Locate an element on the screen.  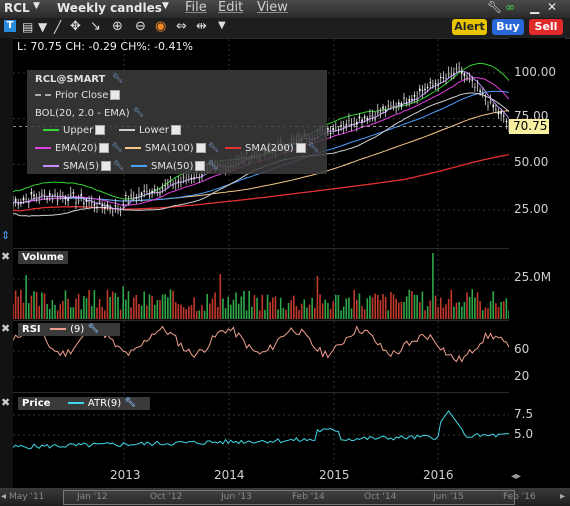
scroll-end-icon: ◂▸ is located at coordinates (516, 476).